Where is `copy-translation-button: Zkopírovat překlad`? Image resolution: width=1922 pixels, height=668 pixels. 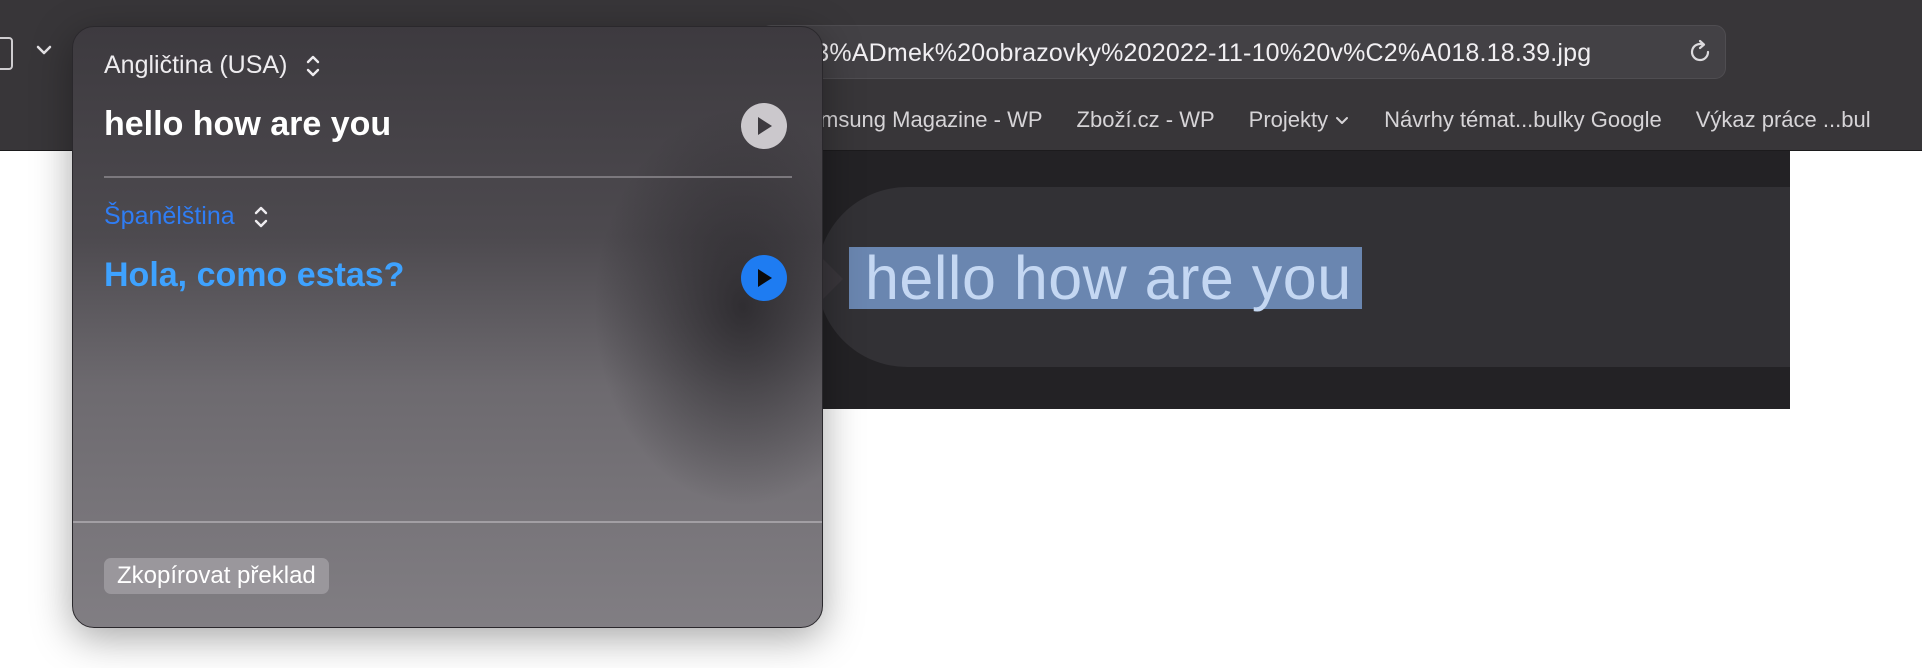
copy-translation-button: Zkopírovat překlad is located at coordinates (216, 576).